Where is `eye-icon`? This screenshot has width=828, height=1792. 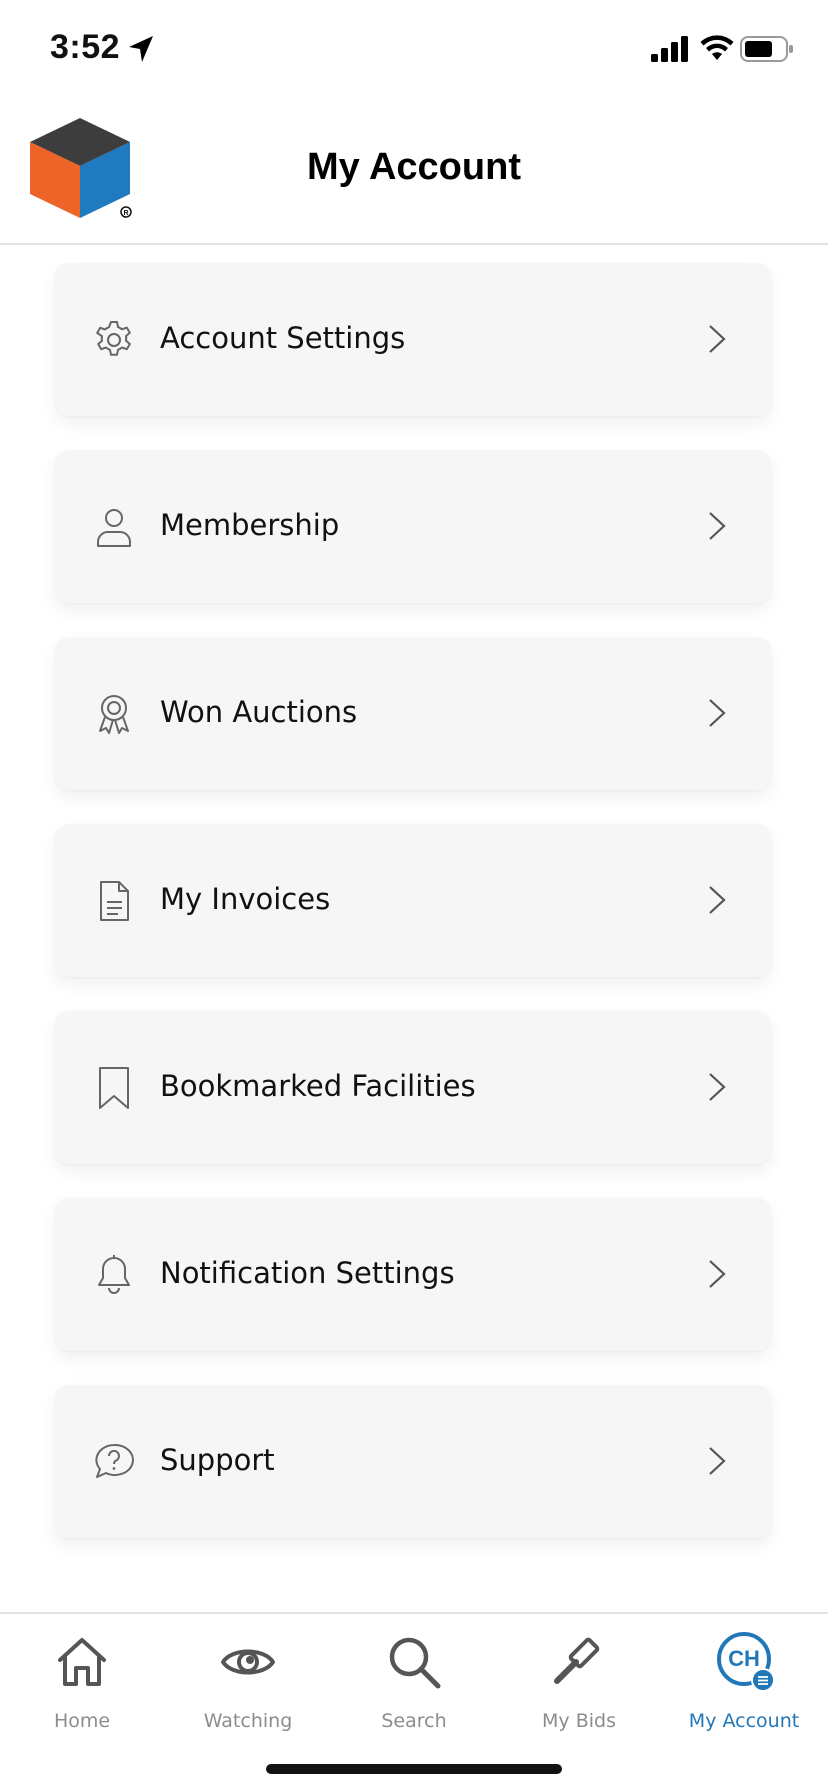
eye-icon is located at coordinates (248, 1662).